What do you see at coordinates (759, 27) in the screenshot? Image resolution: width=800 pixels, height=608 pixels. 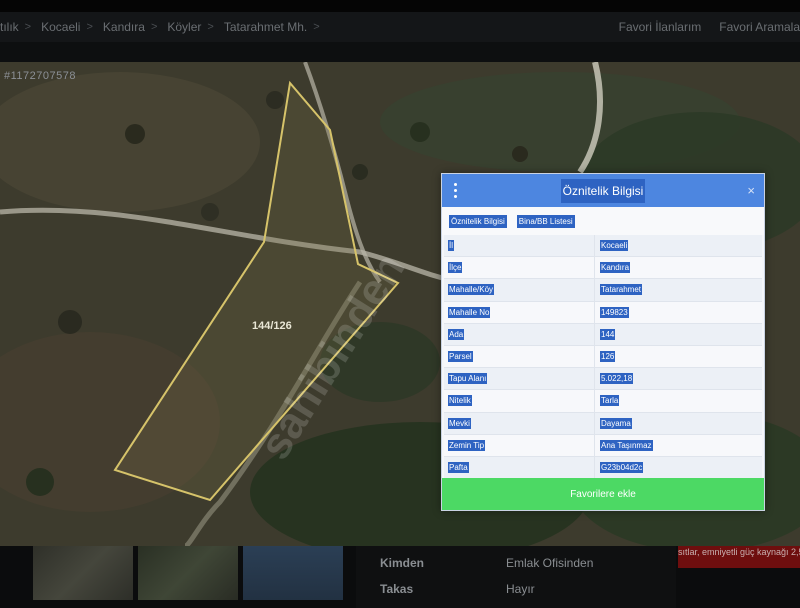 I see `favorite-searches-link: Favori Aramala` at bounding box center [759, 27].